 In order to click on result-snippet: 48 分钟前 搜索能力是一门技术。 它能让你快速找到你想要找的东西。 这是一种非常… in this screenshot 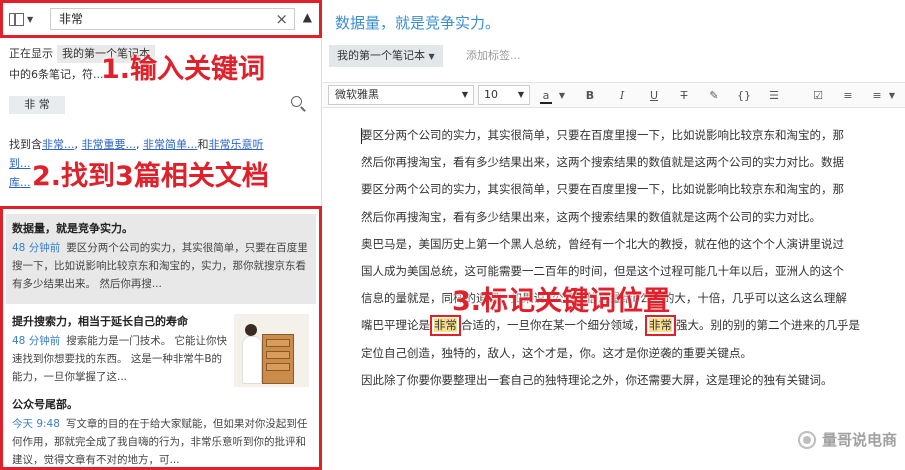, I will do `click(122, 359)`.